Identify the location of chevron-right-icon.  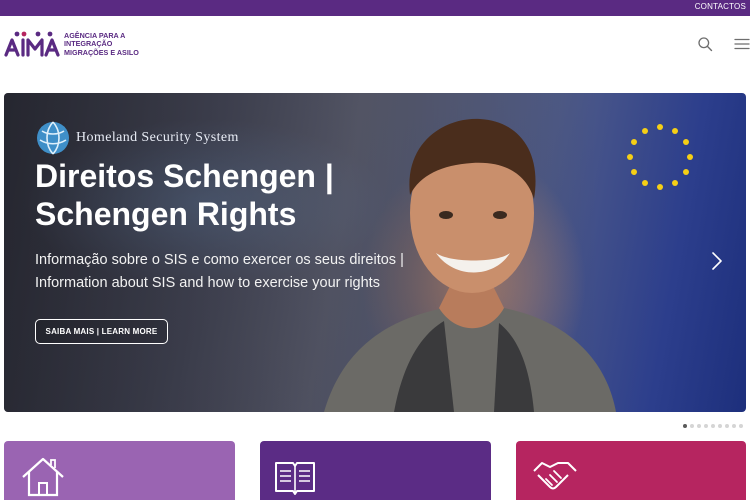
(717, 261).